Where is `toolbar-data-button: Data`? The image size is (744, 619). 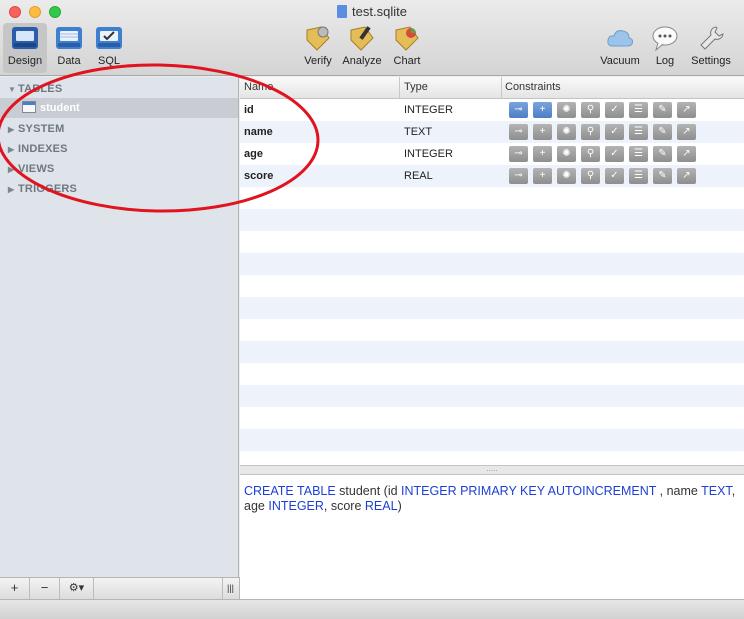 toolbar-data-button: Data is located at coordinates (69, 45).